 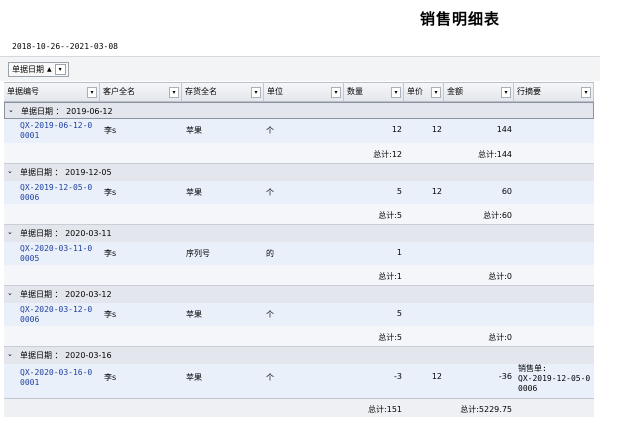 I want to click on qty-cell: 5, so click(x=399, y=191).